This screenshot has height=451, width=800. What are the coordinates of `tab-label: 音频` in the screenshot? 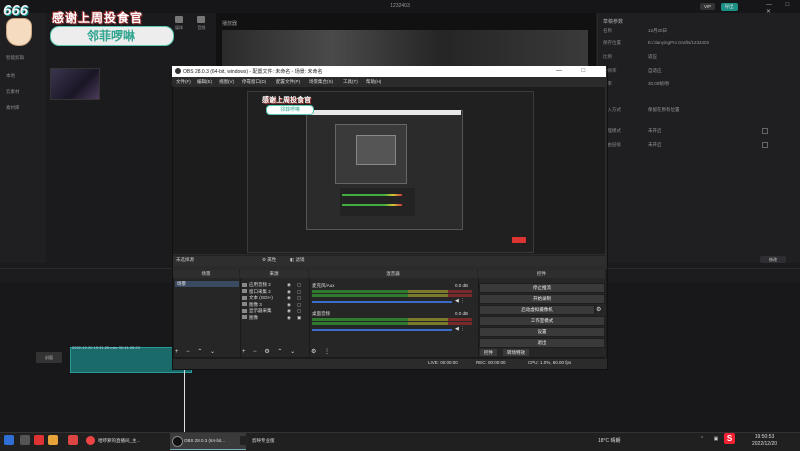 It's located at (201, 27).